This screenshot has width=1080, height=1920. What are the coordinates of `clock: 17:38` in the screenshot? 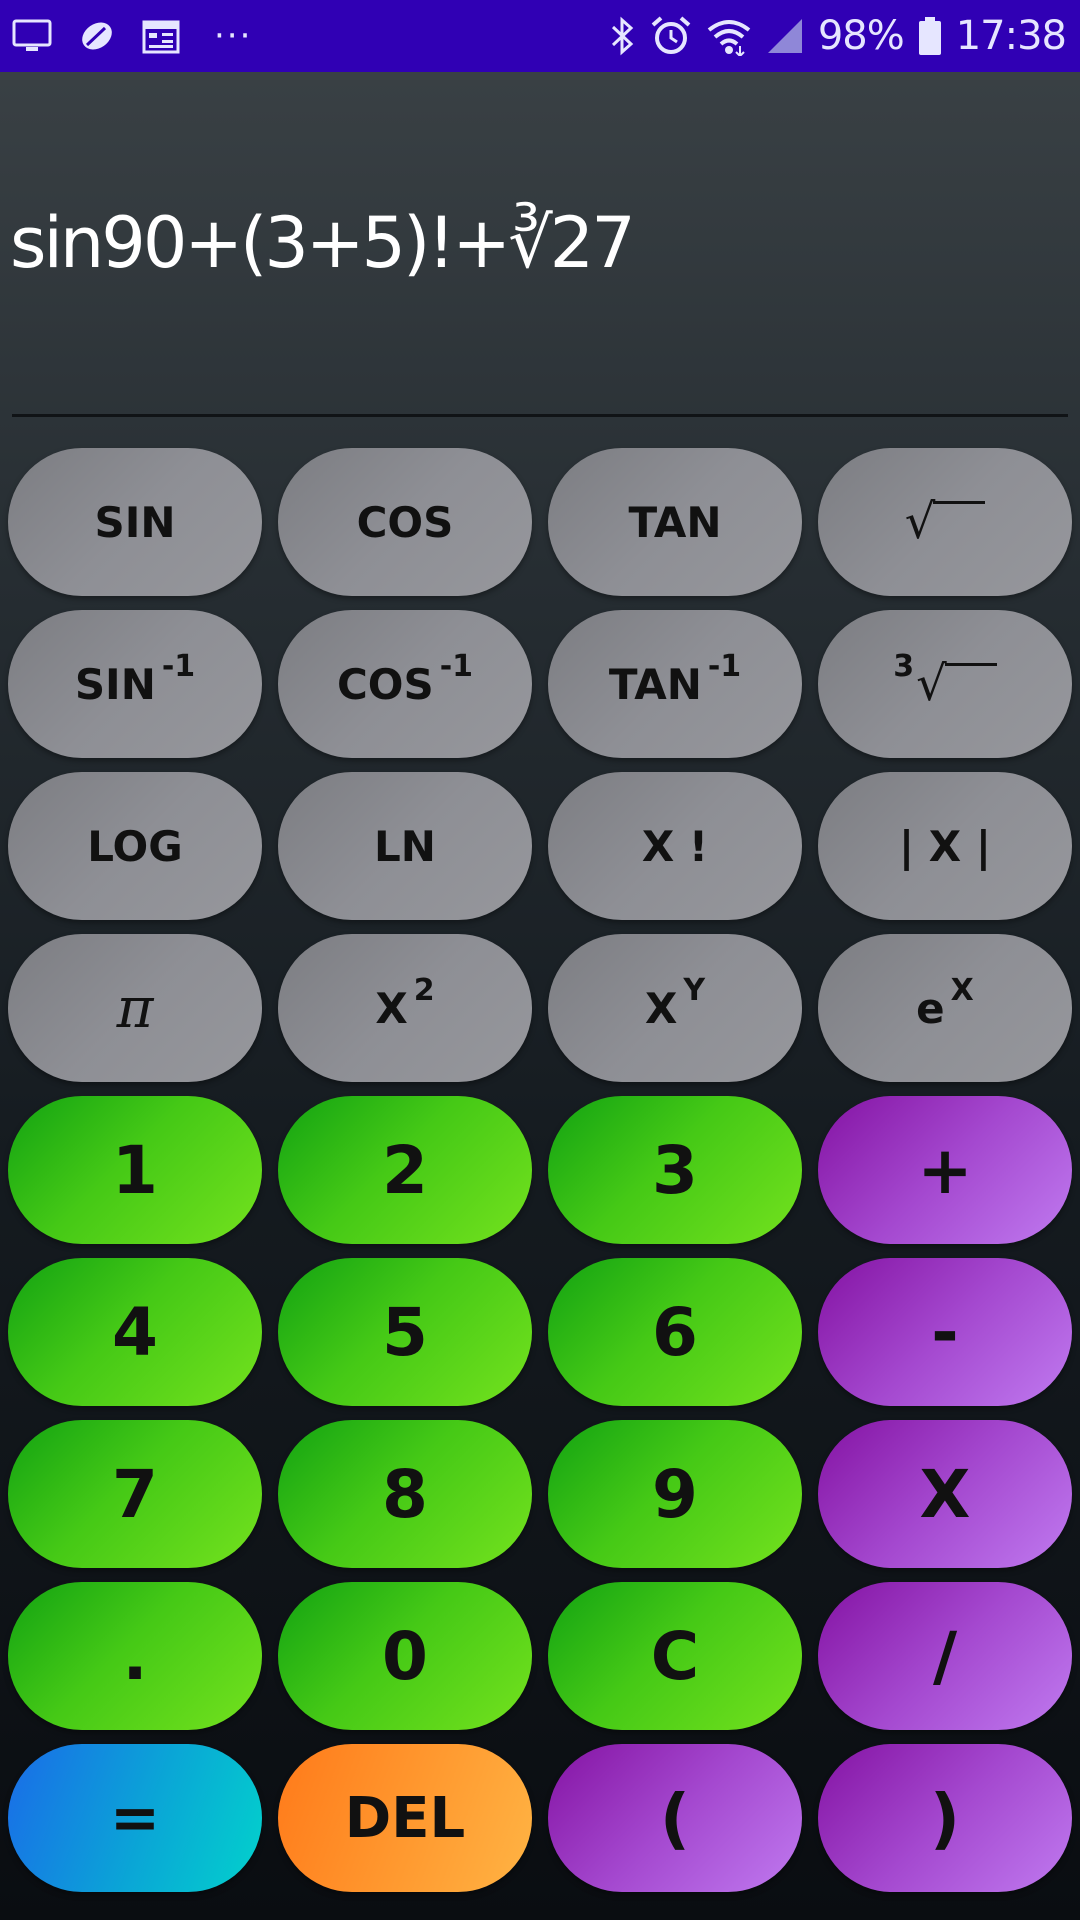 It's located at (1011, 36).